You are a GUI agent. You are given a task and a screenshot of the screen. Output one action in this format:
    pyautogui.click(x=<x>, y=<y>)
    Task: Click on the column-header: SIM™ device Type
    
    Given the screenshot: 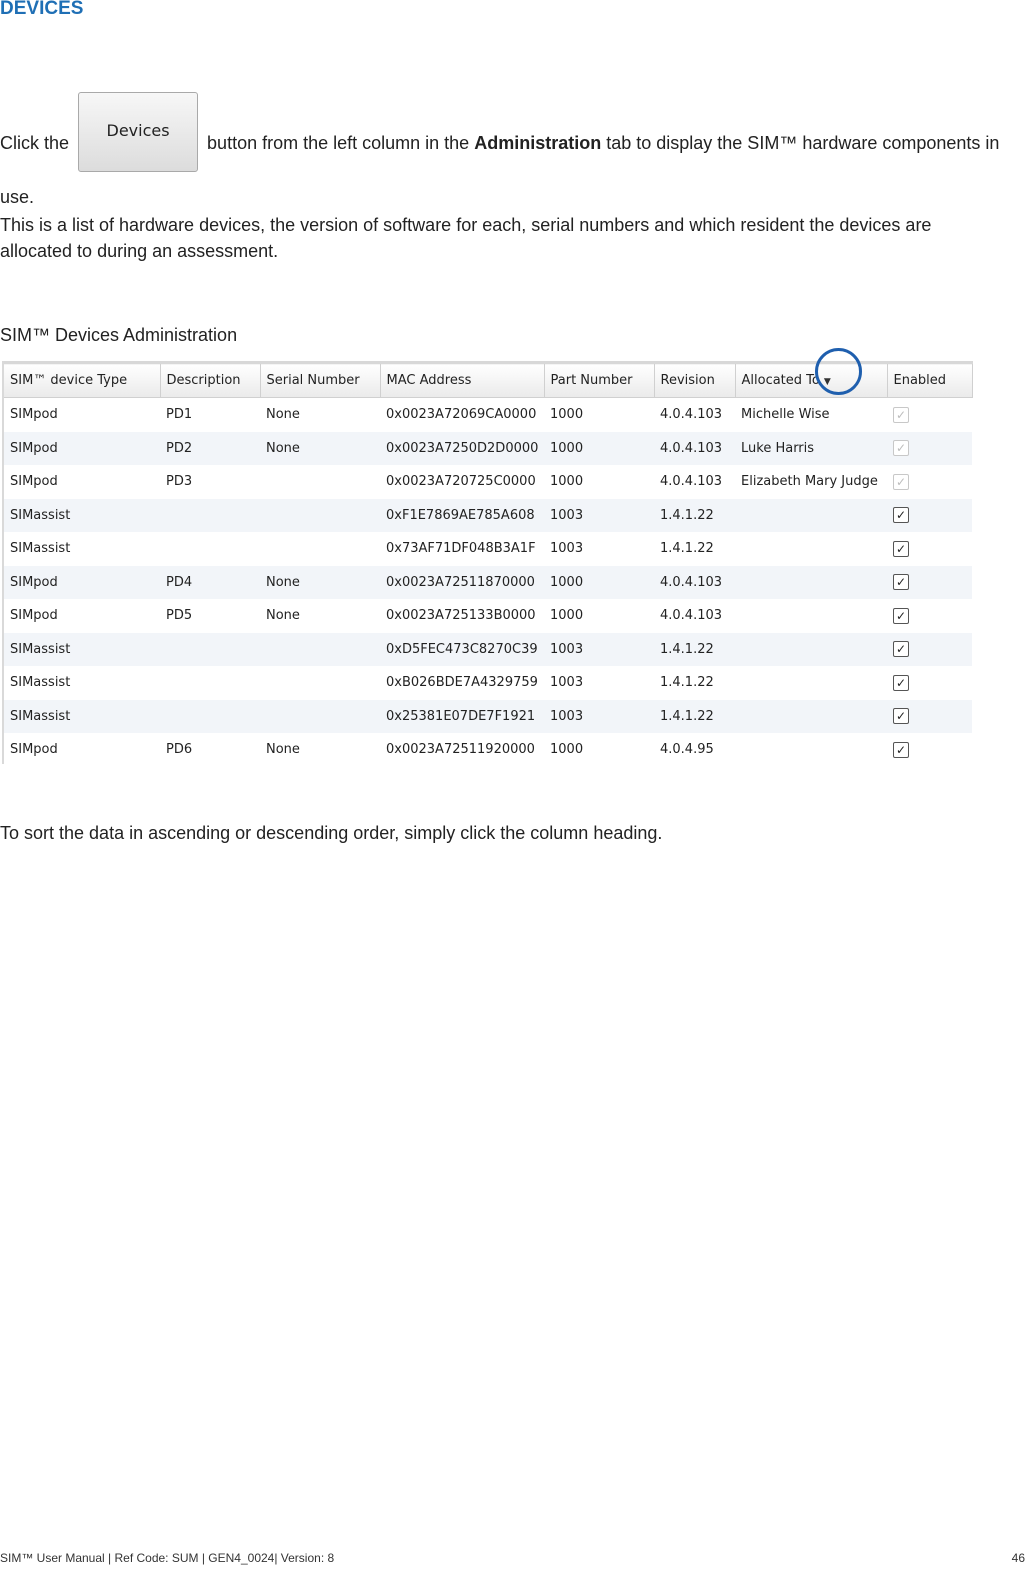 What is the action you would take?
    pyautogui.click(x=82, y=379)
    